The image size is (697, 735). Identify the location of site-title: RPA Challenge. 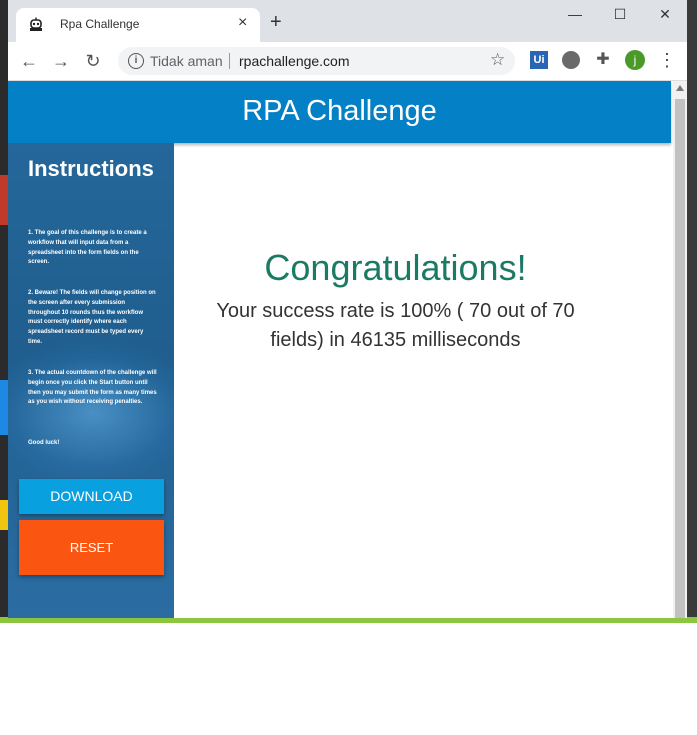
(339, 111).